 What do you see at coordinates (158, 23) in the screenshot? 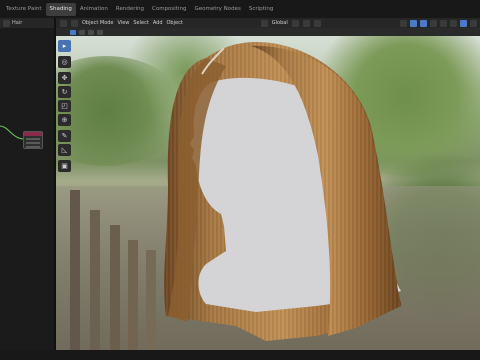
I see `menu-add: Add` at bounding box center [158, 23].